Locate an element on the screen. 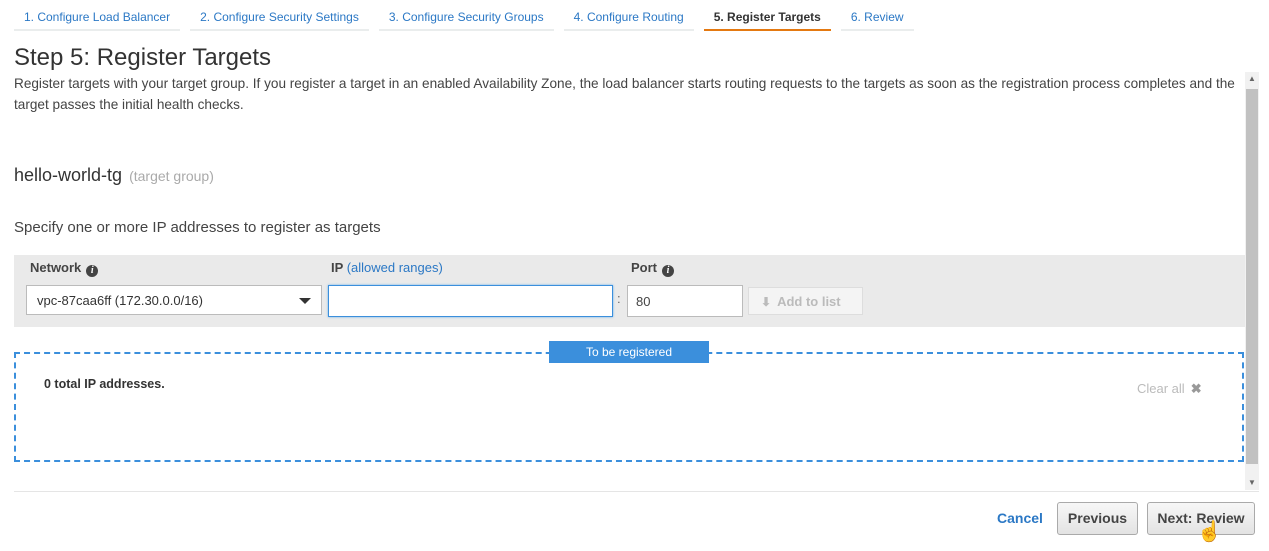 This screenshot has width=1269, height=551. tab-review: 6. Review is located at coordinates (877, 15).